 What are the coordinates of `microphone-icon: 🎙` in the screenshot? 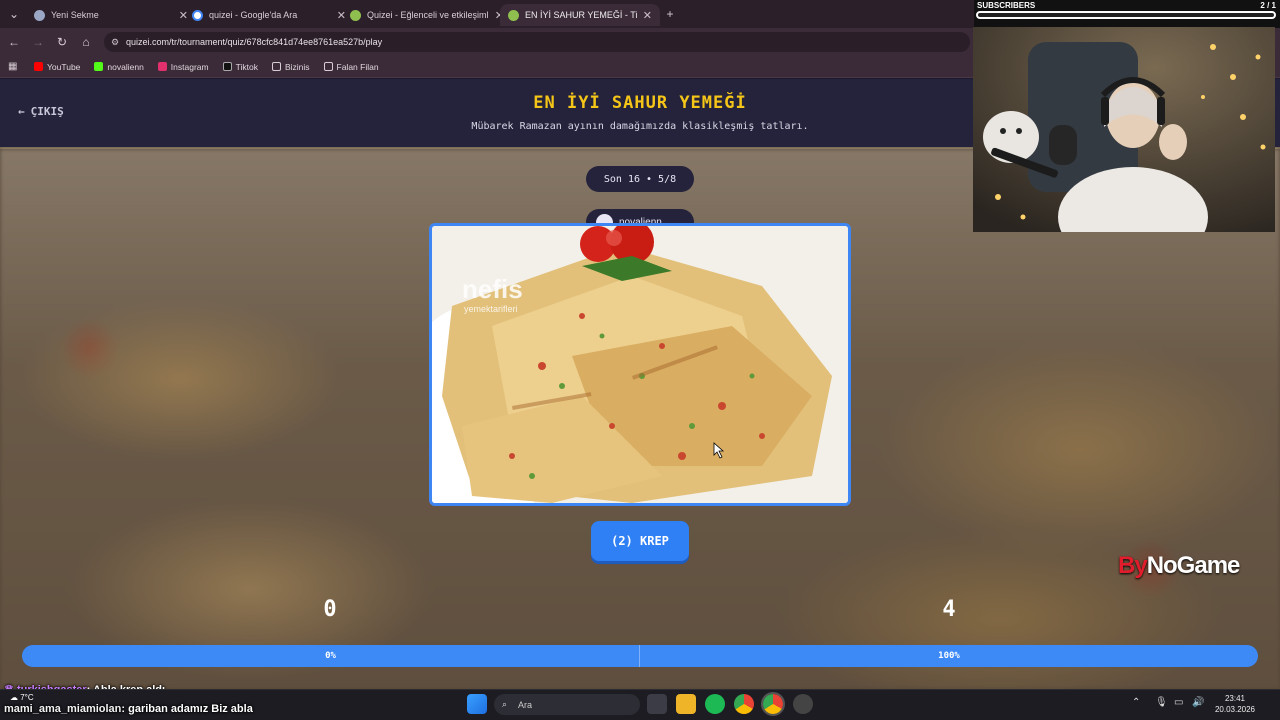 It's located at (1161, 702).